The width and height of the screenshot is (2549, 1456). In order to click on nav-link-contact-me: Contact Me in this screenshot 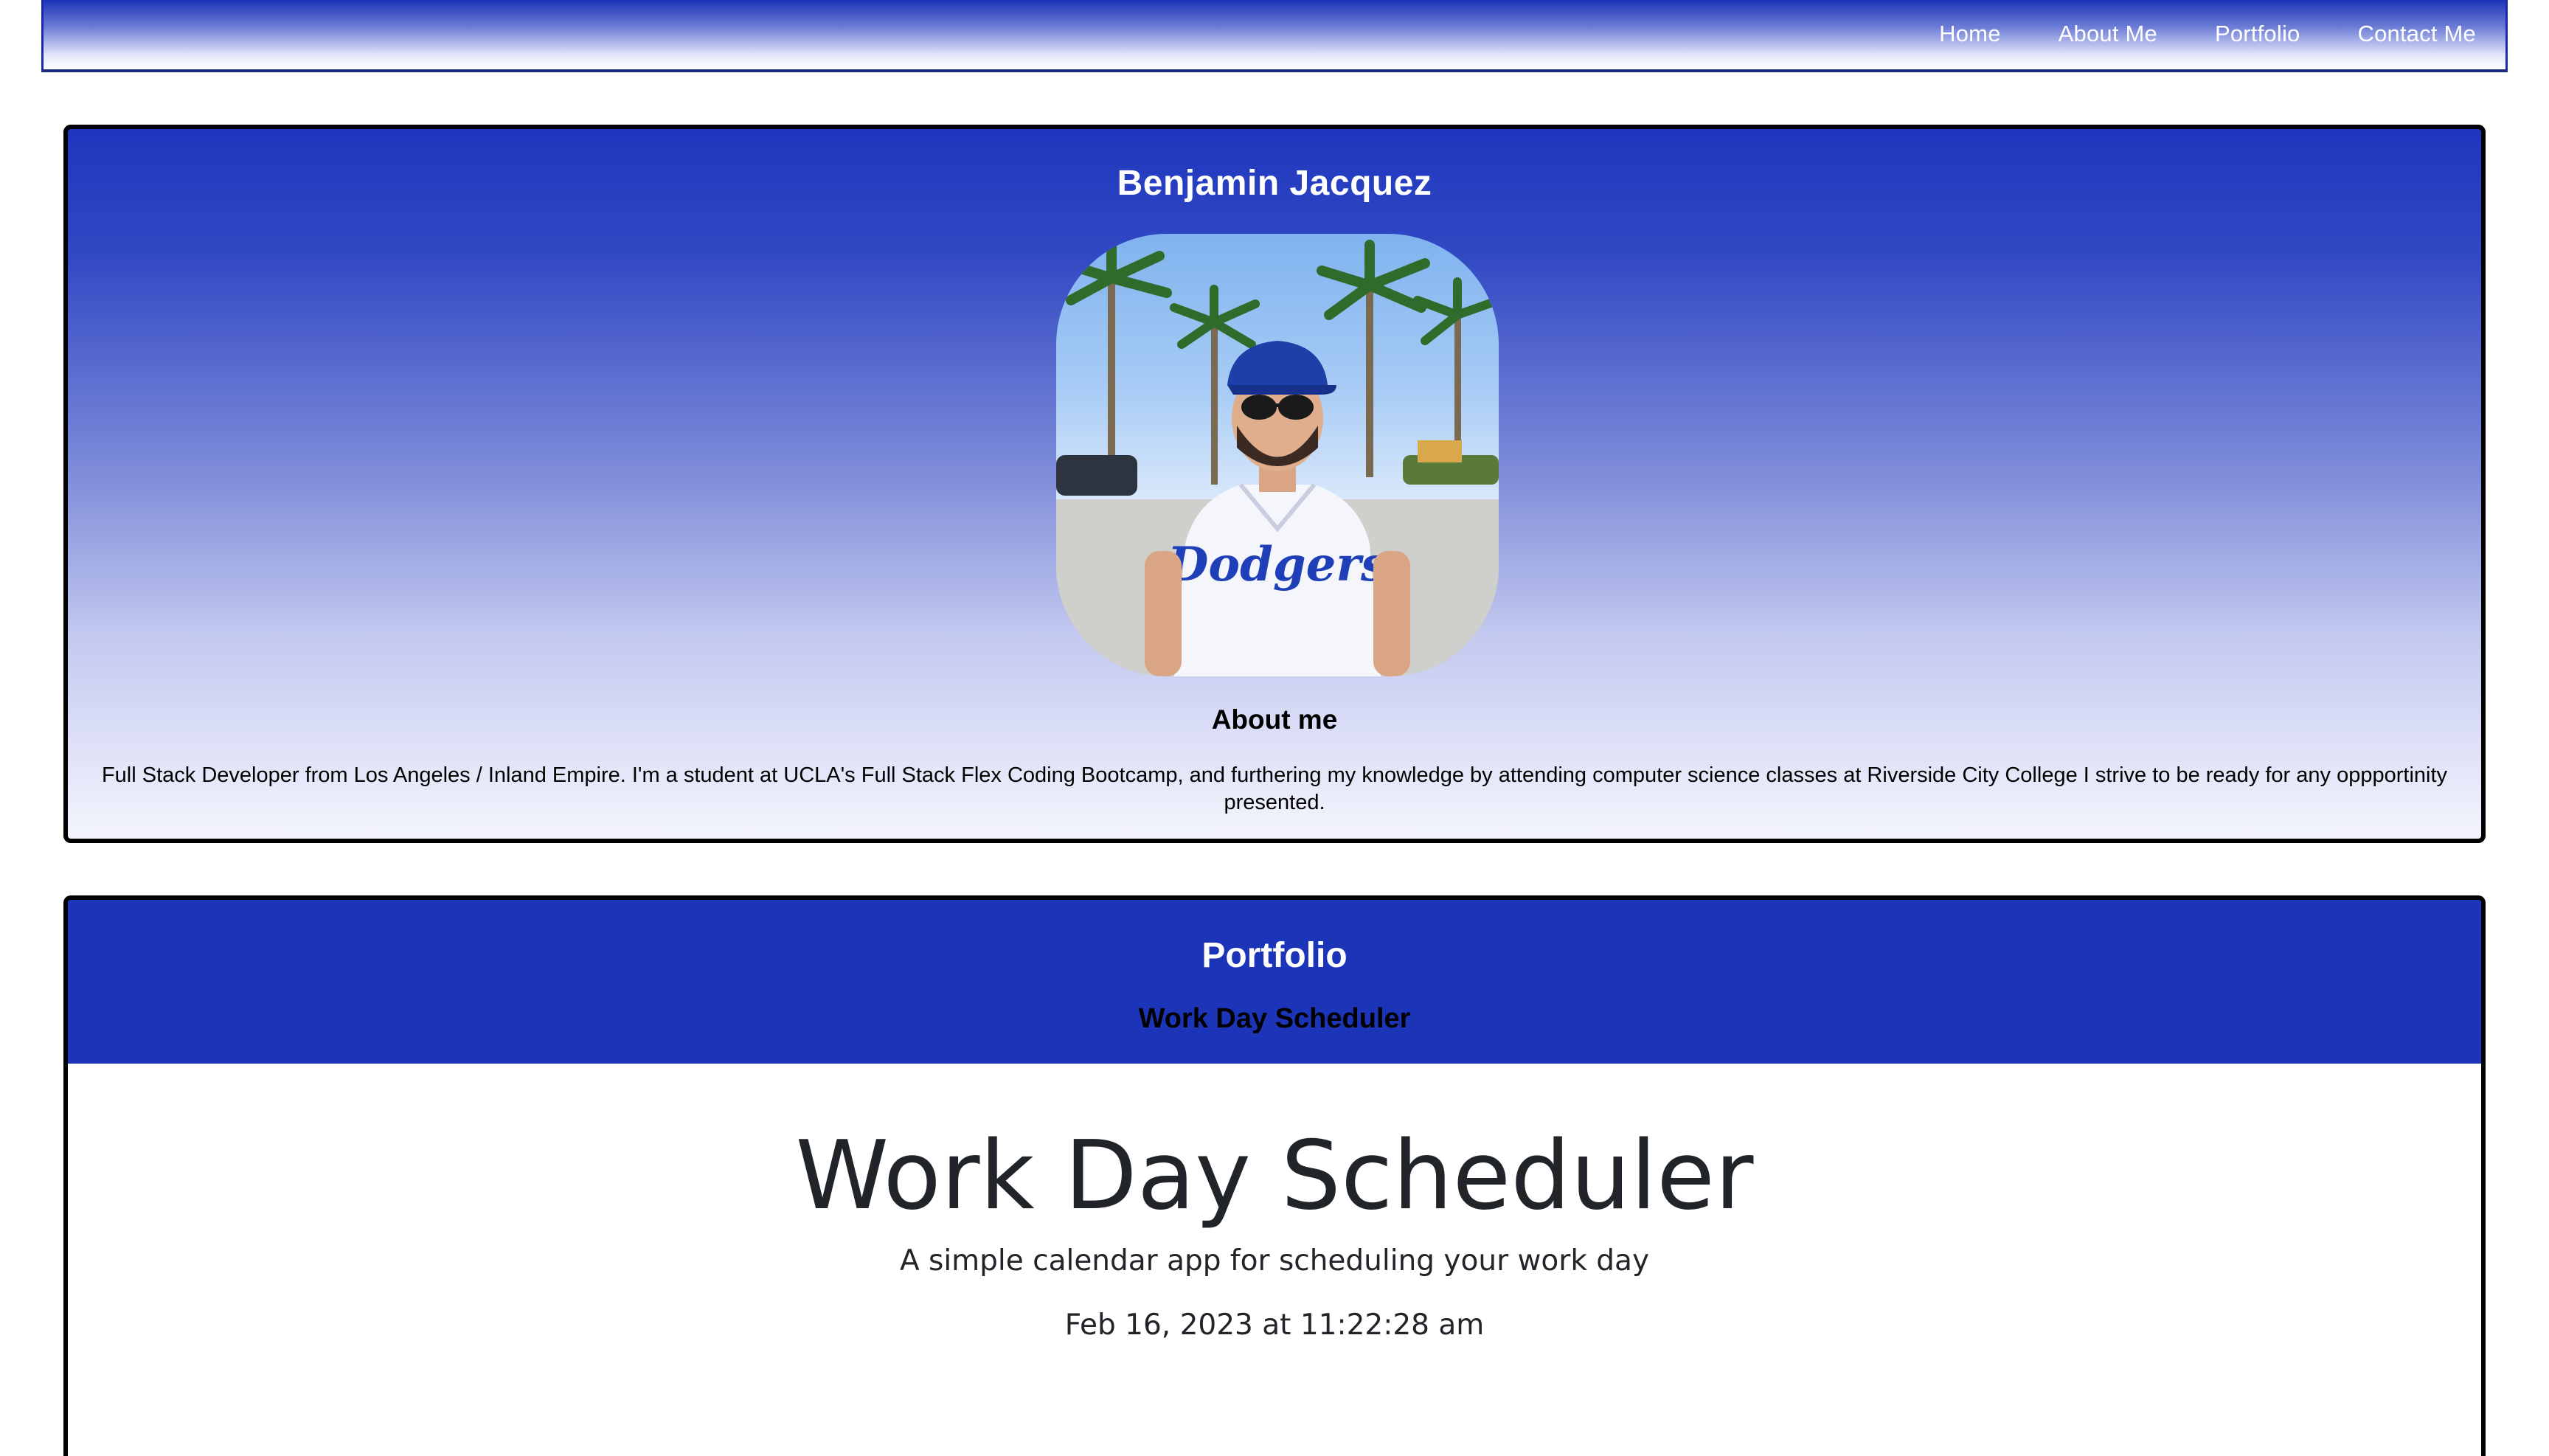, I will do `click(2416, 33)`.